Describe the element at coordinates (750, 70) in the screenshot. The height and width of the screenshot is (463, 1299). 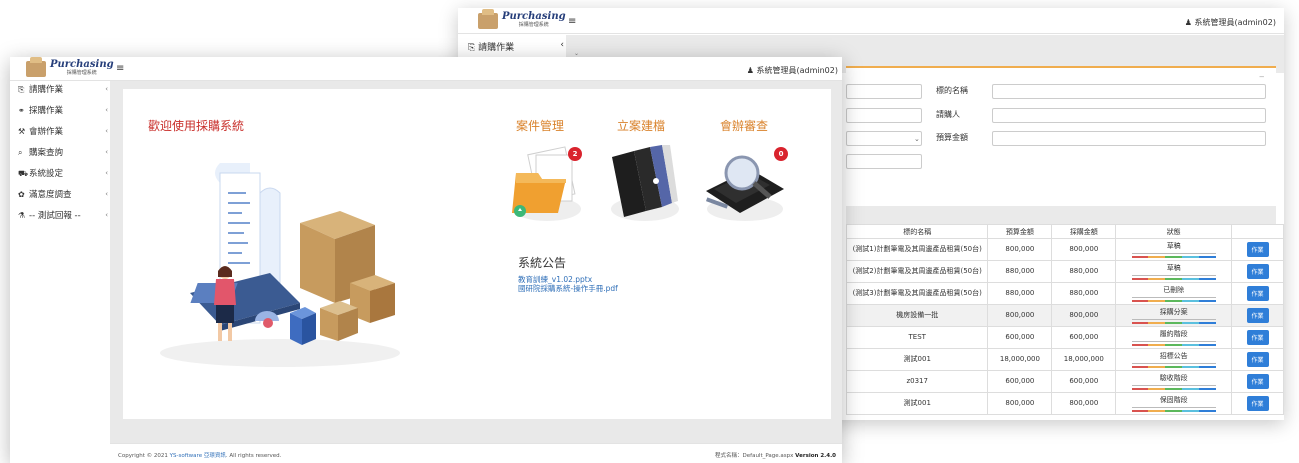
I see `user-icon: ♟` at that location.